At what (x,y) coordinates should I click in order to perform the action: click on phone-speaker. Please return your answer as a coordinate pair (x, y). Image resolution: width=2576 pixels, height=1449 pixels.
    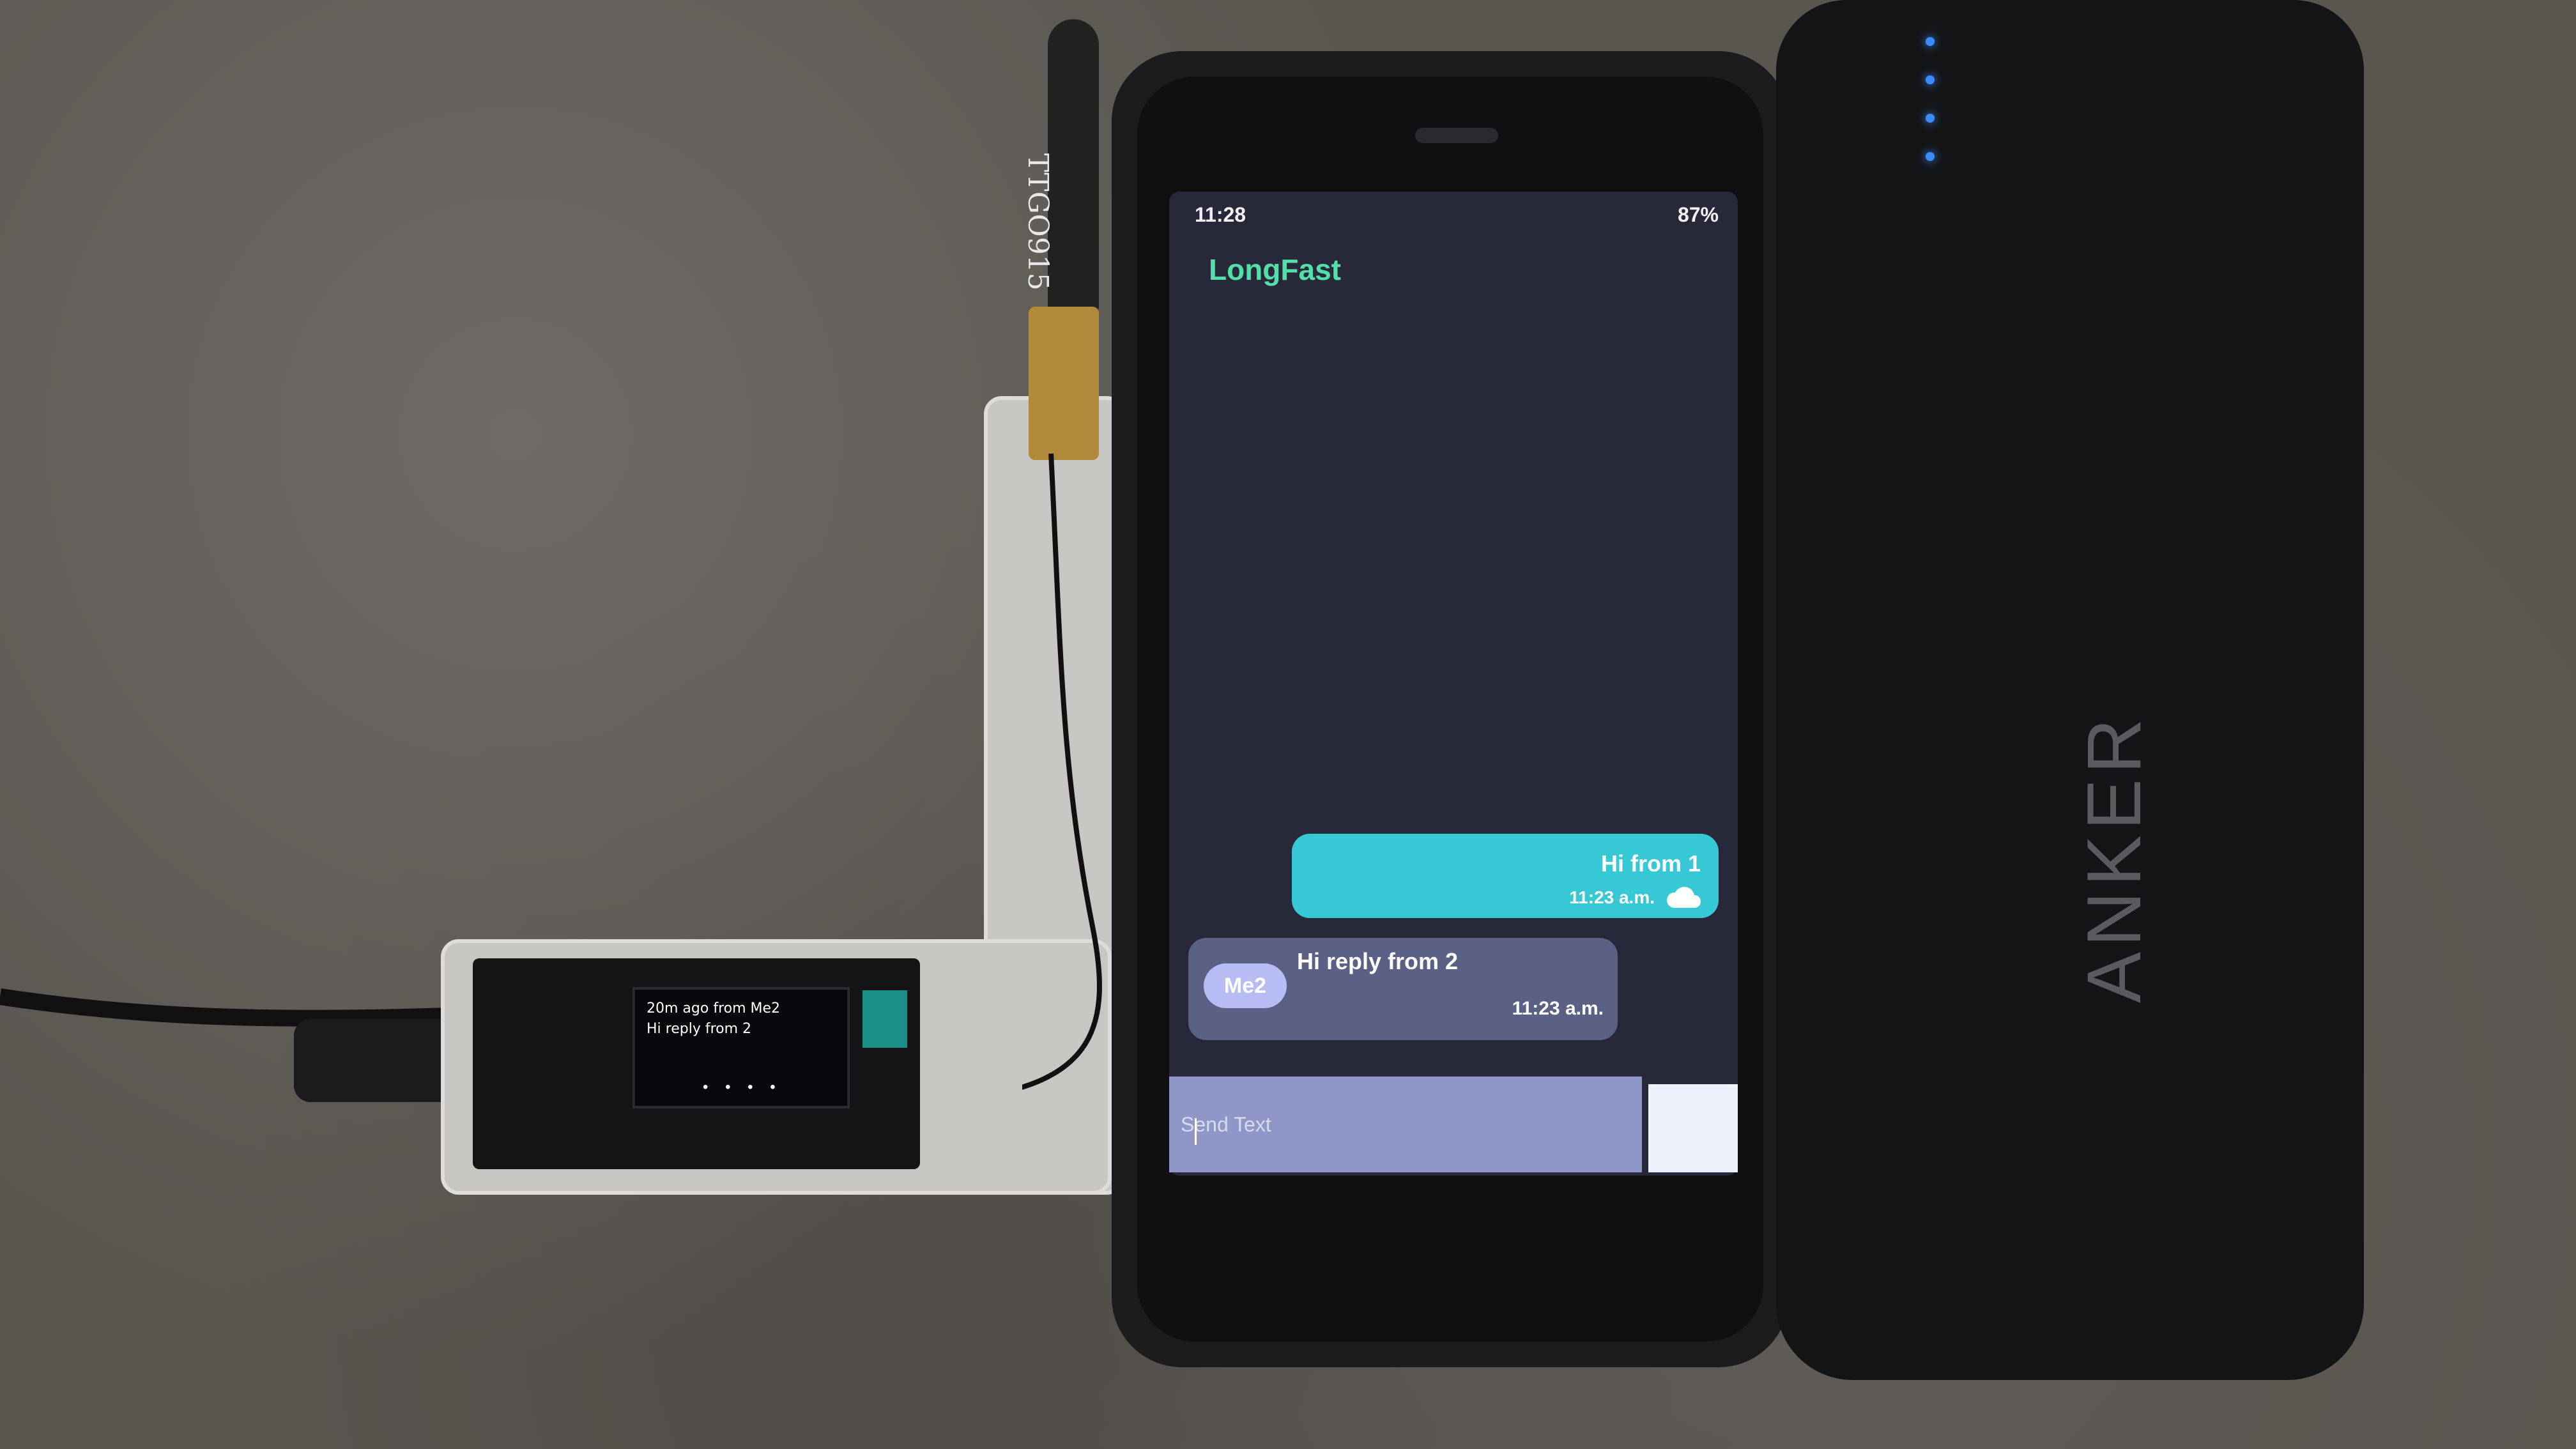
    Looking at the image, I should click on (1456, 135).